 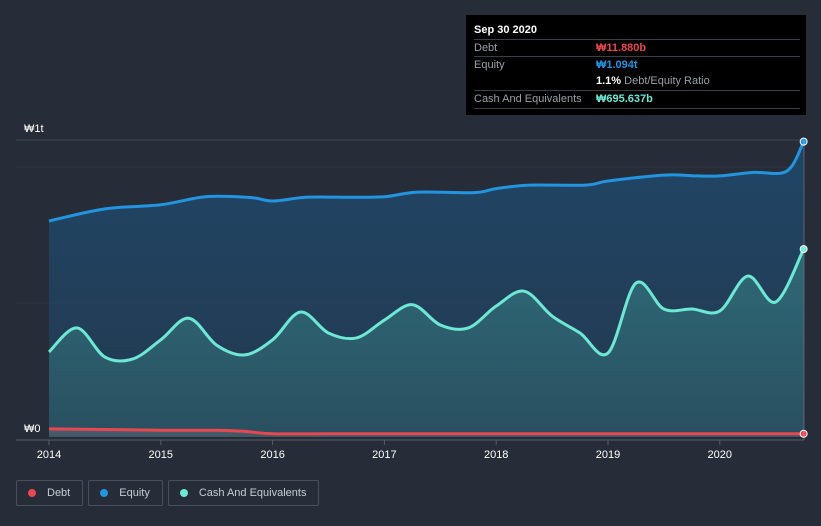 What do you see at coordinates (637, 73) in the screenshot?
I see `tooltip-equity-row: Equity ₩1.094t 1.1% Debt/Equity Ratio` at bounding box center [637, 73].